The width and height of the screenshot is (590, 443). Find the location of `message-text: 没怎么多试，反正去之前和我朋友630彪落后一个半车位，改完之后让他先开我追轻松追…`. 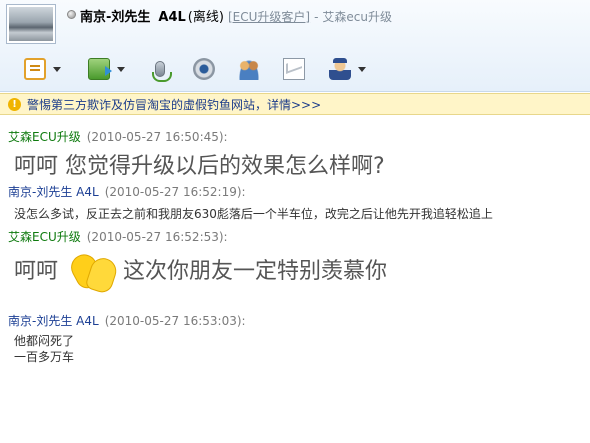

message-text: 没怎么多试，反正去之前和我朋友630彪落后一个半车位，改完之后让他先开我追轻松追… is located at coordinates (253, 214).